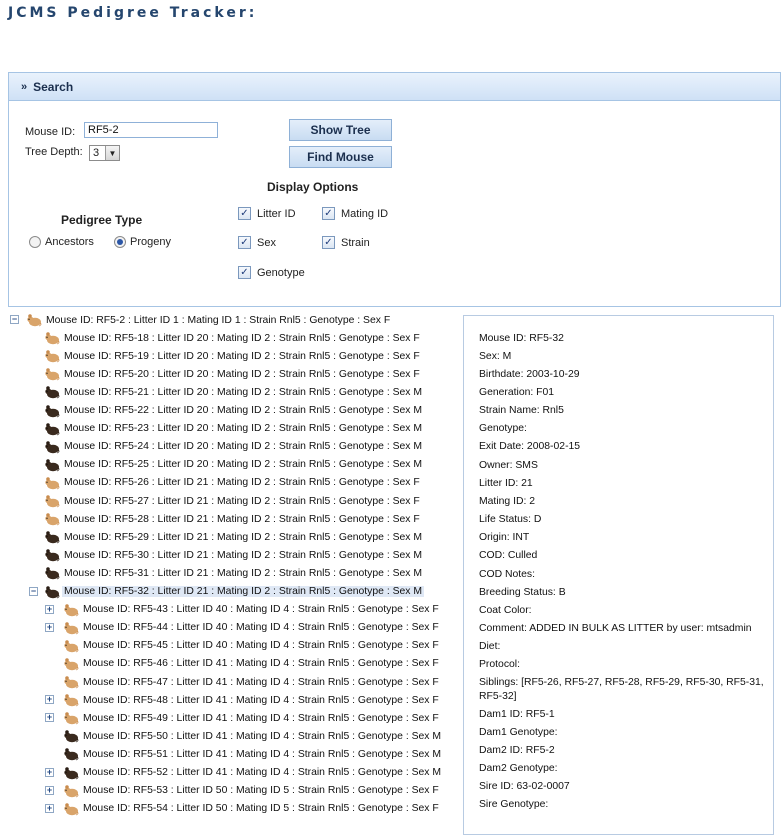  I want to click on checkbox-mating-id-label: Mating ID, so click(365, 213).